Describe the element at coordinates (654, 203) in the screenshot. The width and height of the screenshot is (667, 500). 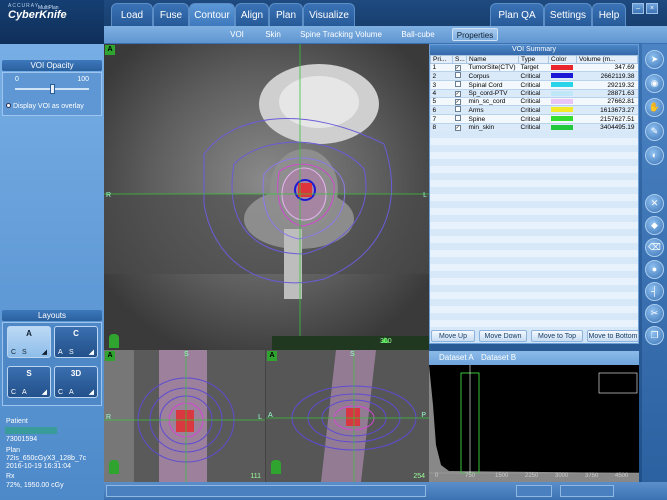
I see `close-contour-icon: ✕` at that location.